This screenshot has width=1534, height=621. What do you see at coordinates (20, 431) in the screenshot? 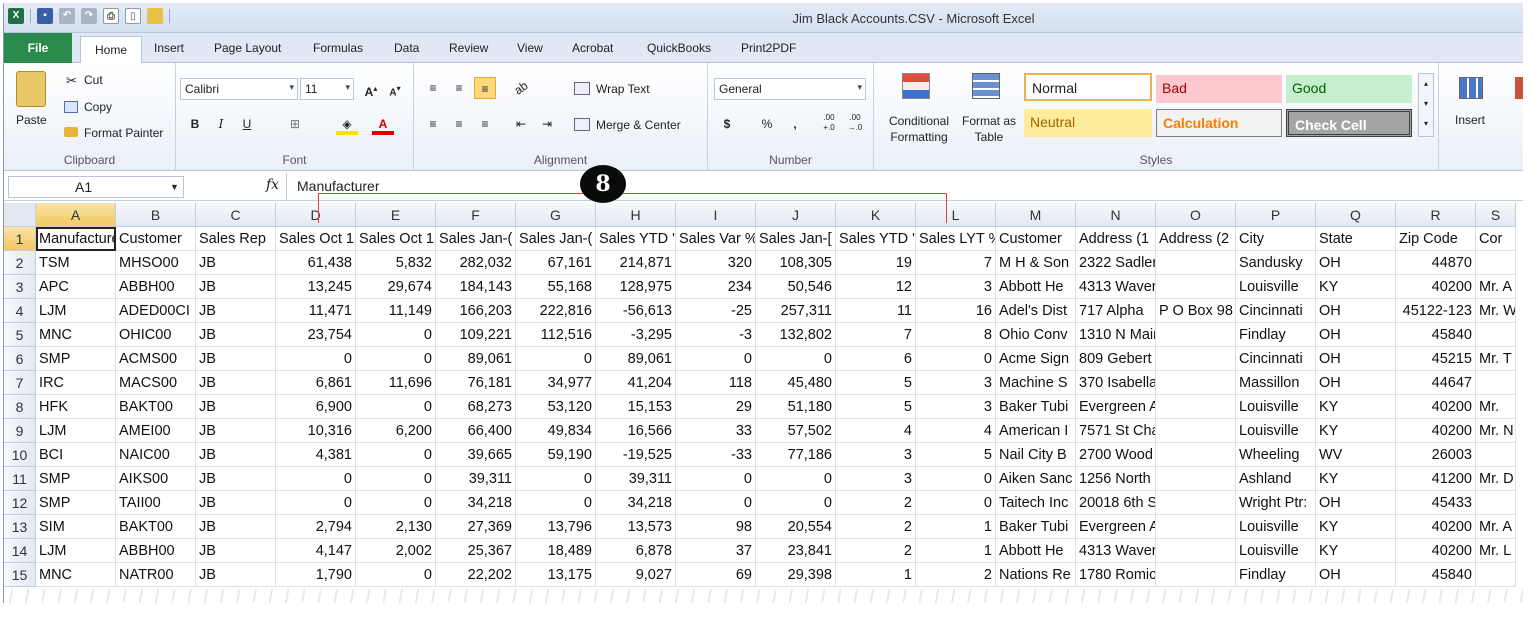
I see `row-header: 9` at bounding box center [20, 431].